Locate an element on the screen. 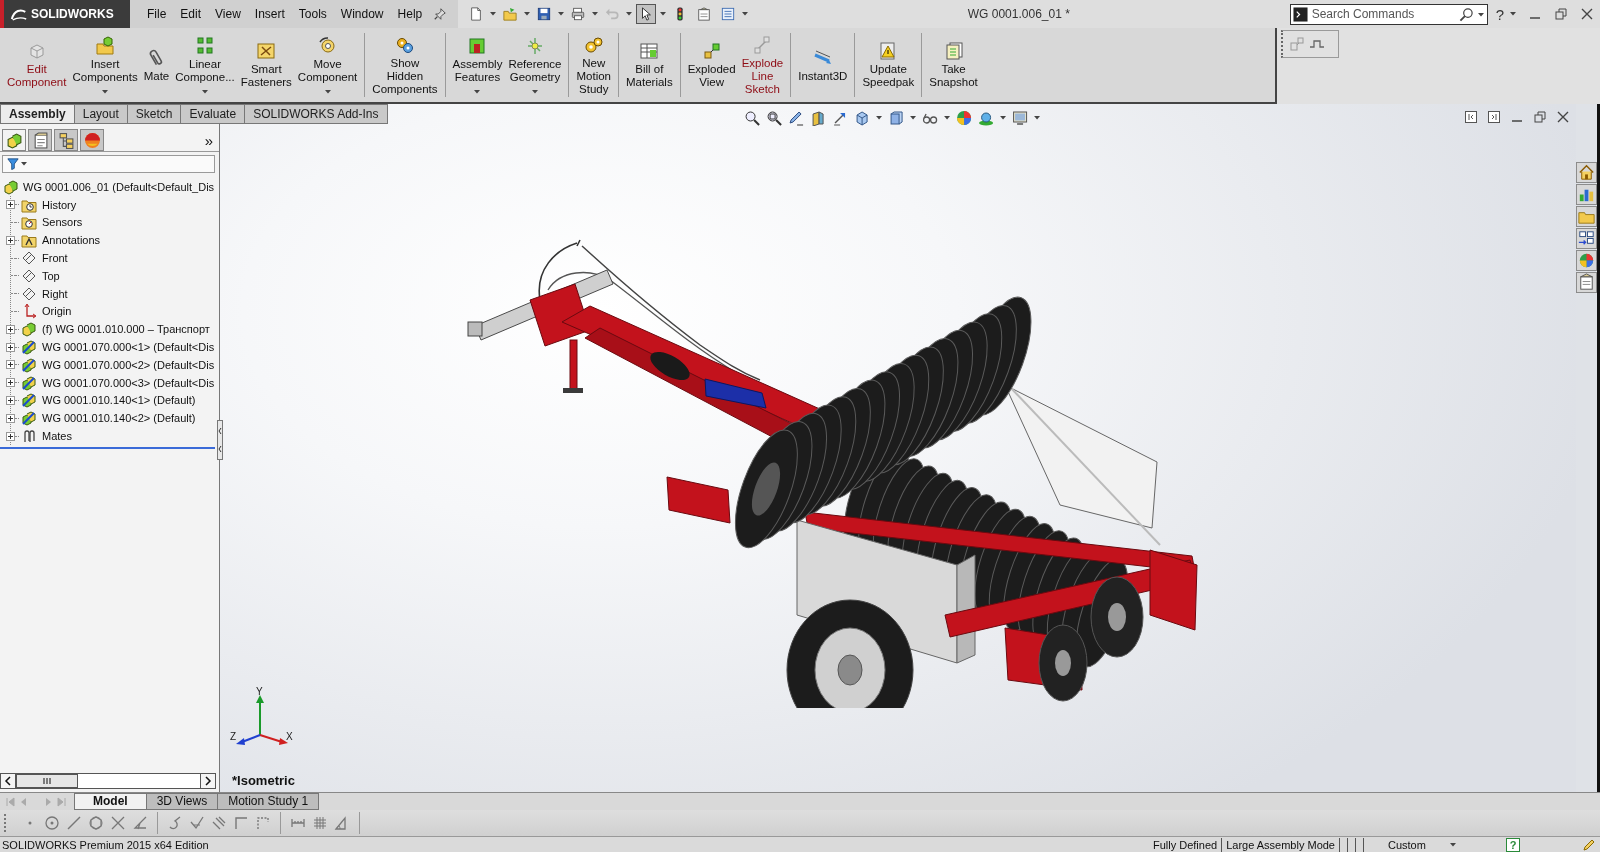  model-tab: Motion Study 1 is located at coordinates (268, 801).